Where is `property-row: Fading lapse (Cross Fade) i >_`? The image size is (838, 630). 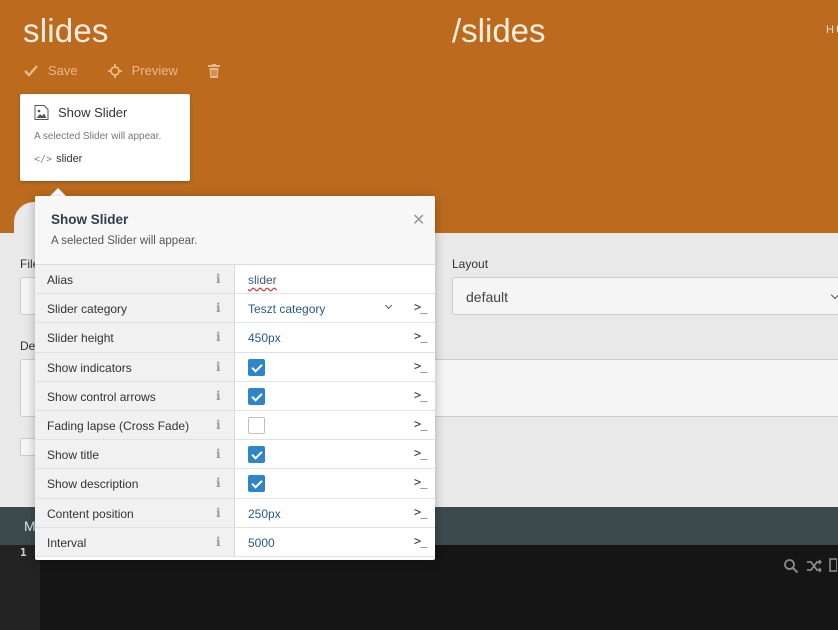
property-row: Fading lapse (Cross Fade) i >_ is located at coordinates (235, 425).